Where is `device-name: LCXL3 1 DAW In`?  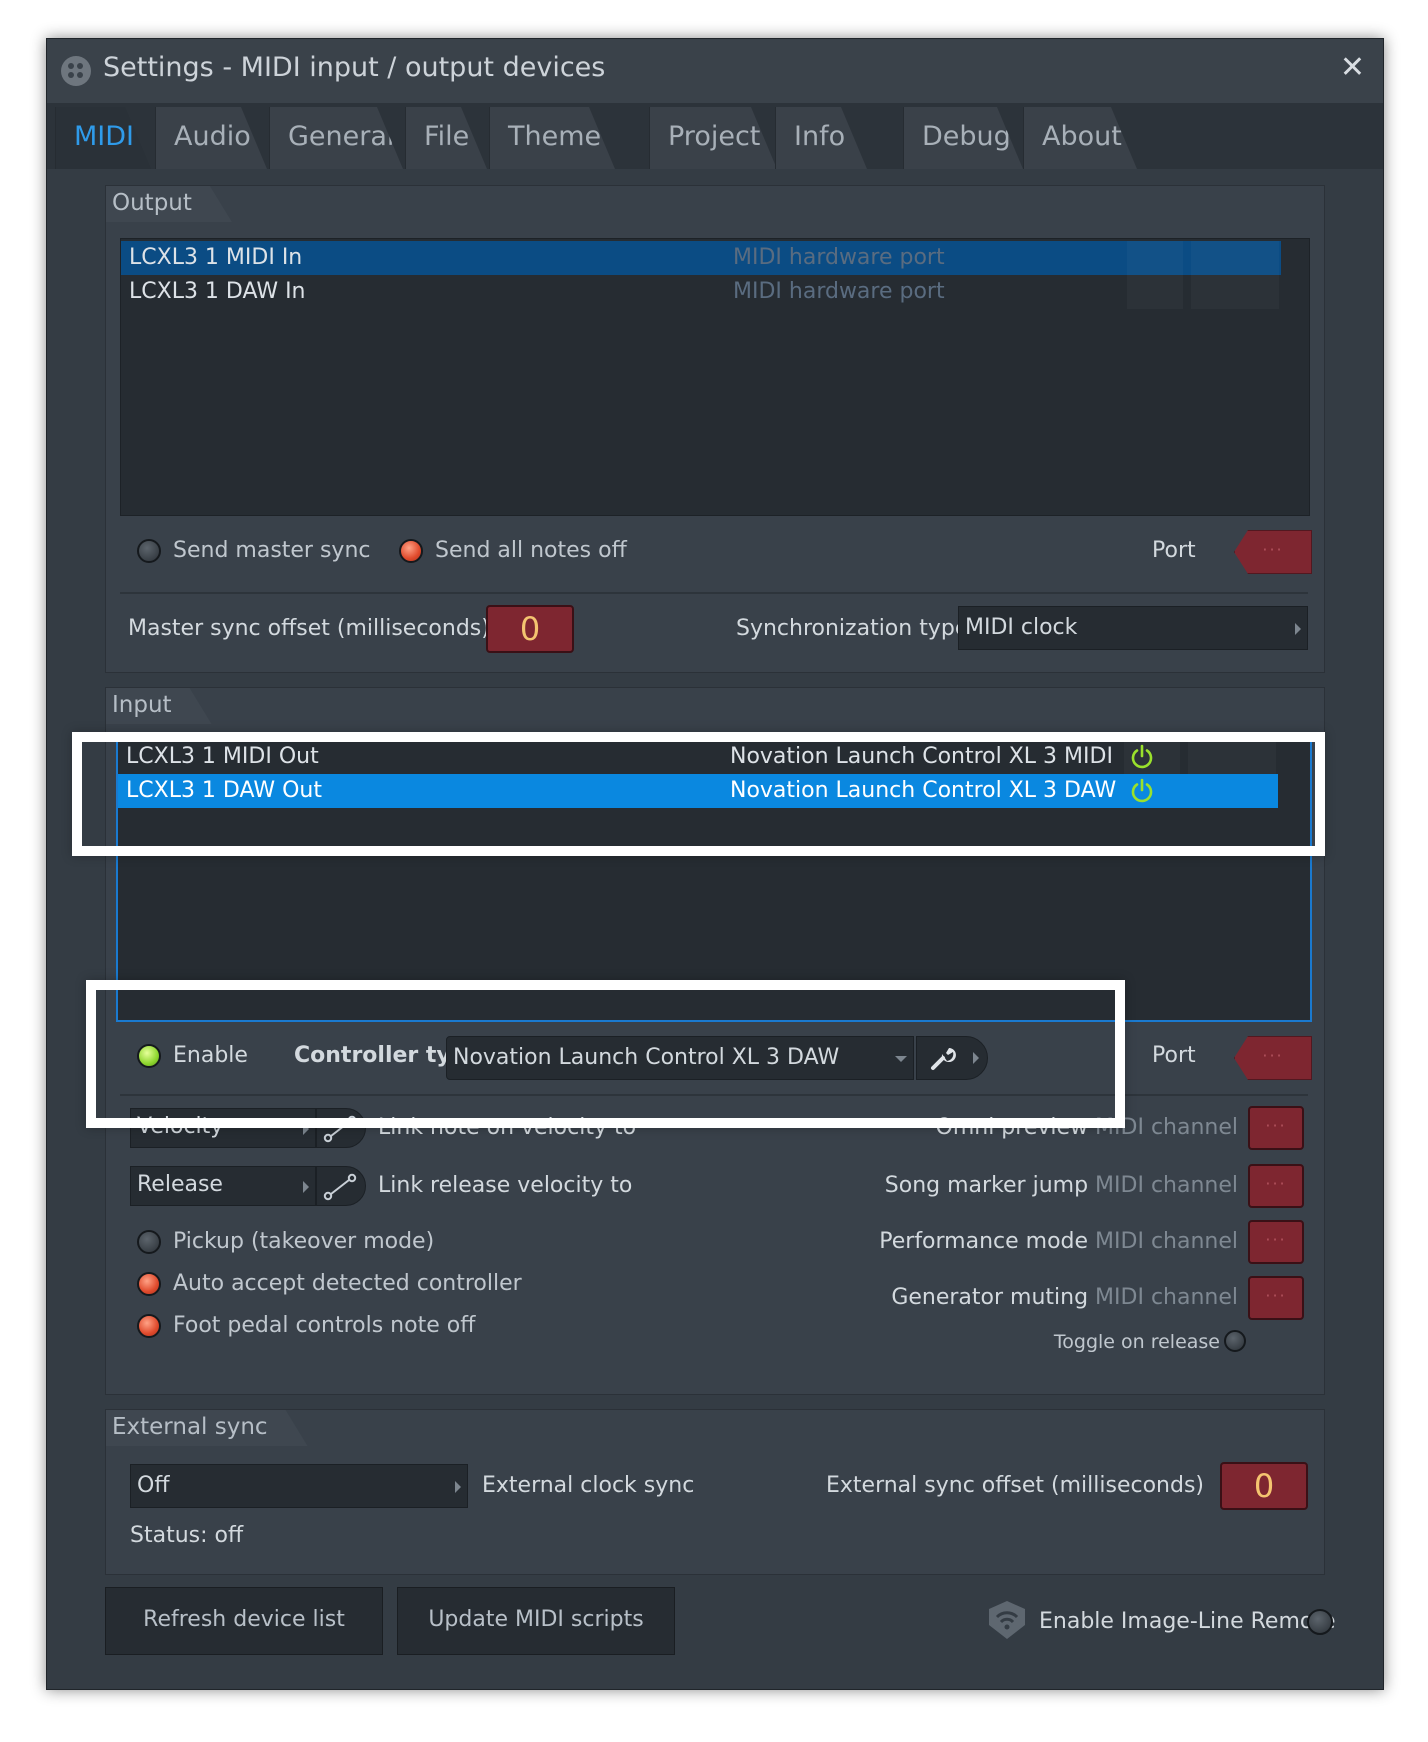
device-name: LCXL3 1 DAW In is located at coordinates (217, 291).